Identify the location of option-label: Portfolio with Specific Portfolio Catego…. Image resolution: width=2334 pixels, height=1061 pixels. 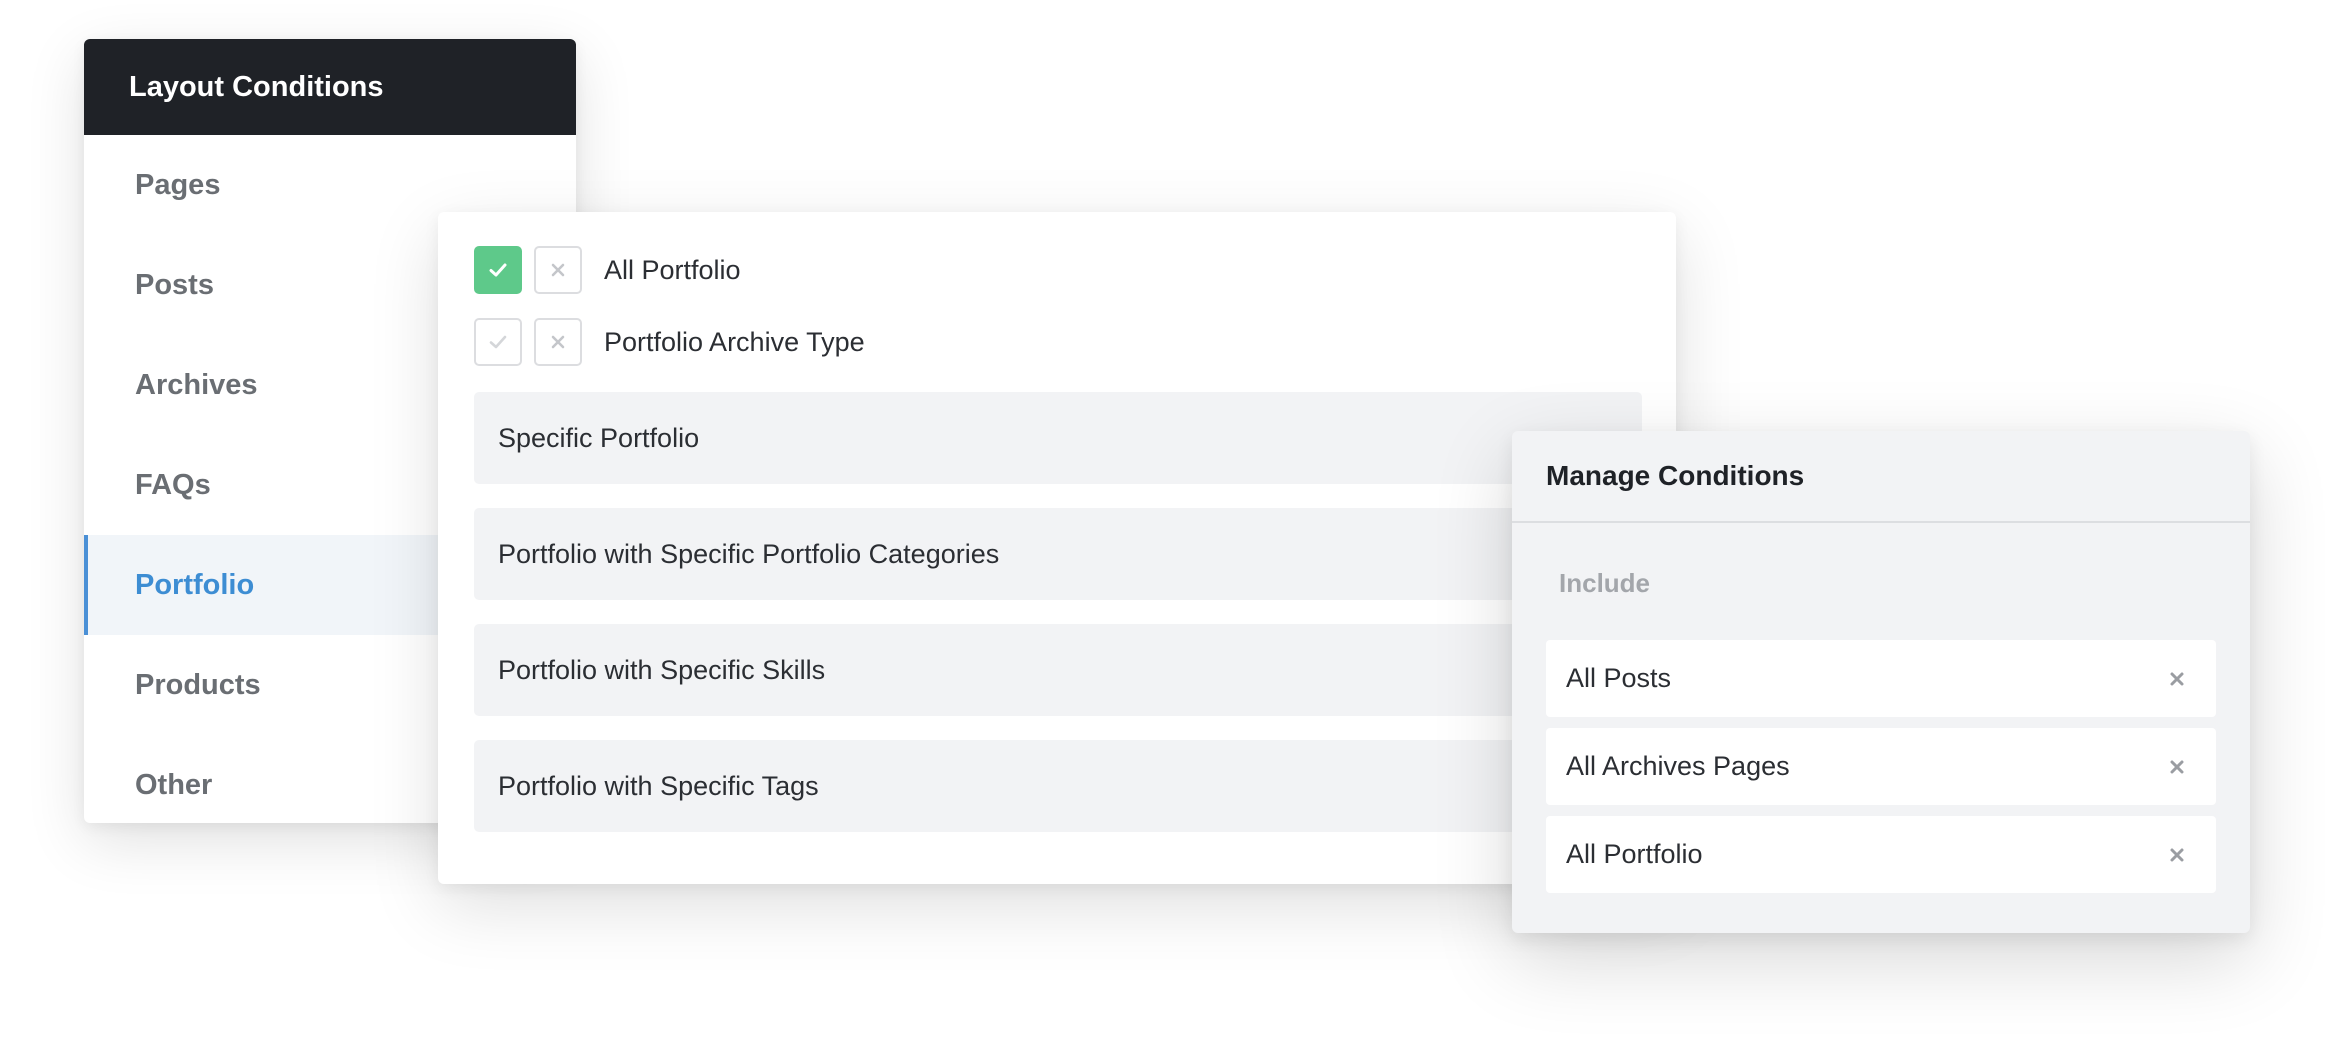
(749, 553).